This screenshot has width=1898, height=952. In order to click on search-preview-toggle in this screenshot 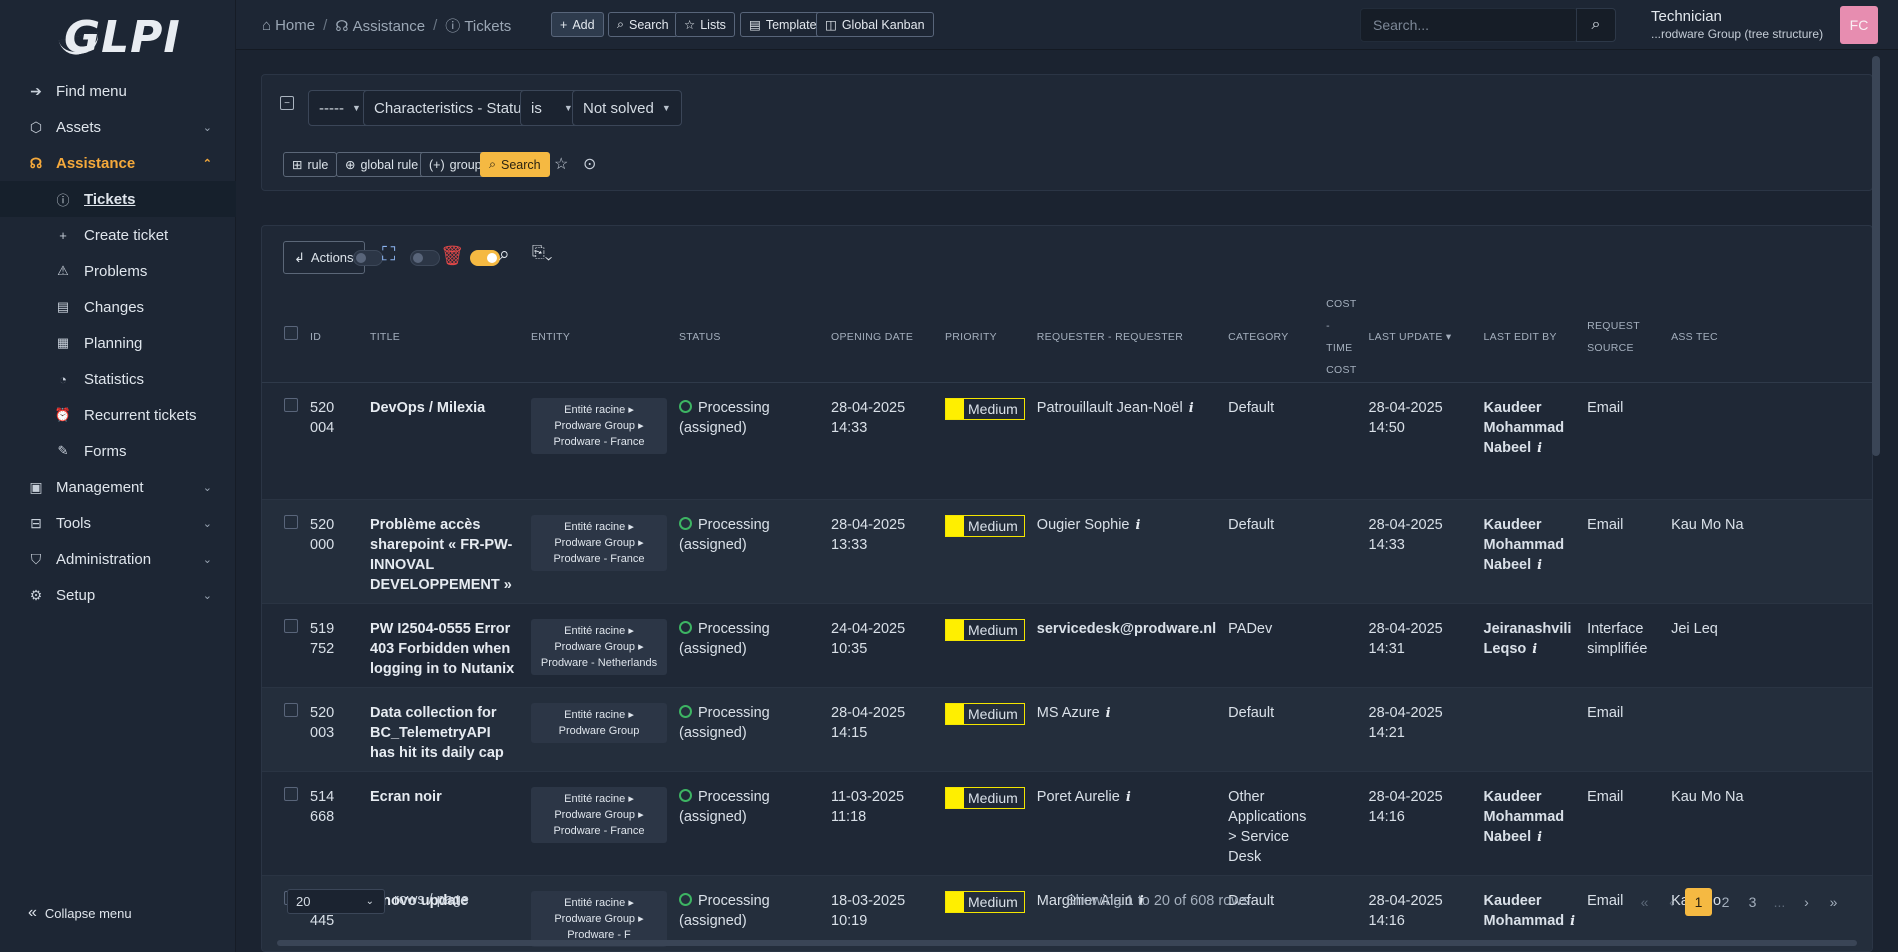, I will do `click(485, 258)`.